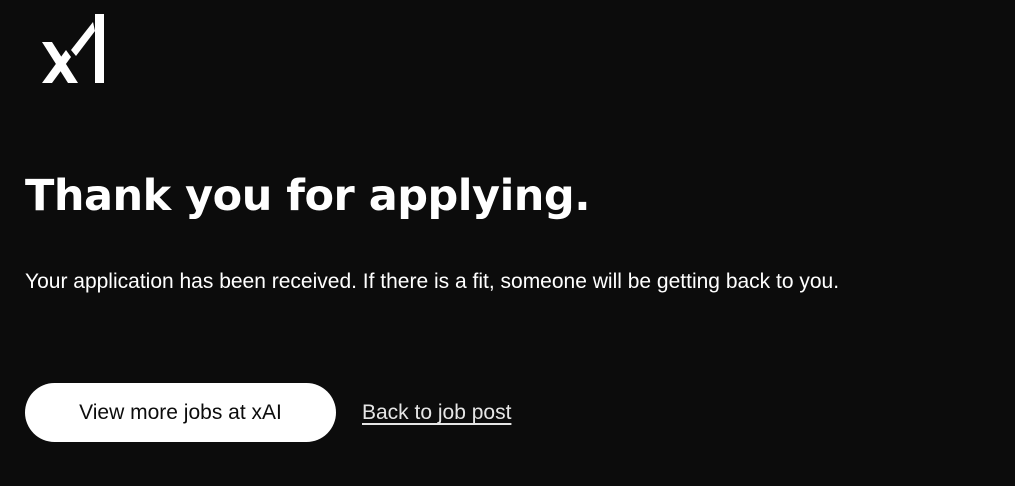 The image size is (1015, 486). I want to click on page-title: Thank you for applying., so click(308, 196).